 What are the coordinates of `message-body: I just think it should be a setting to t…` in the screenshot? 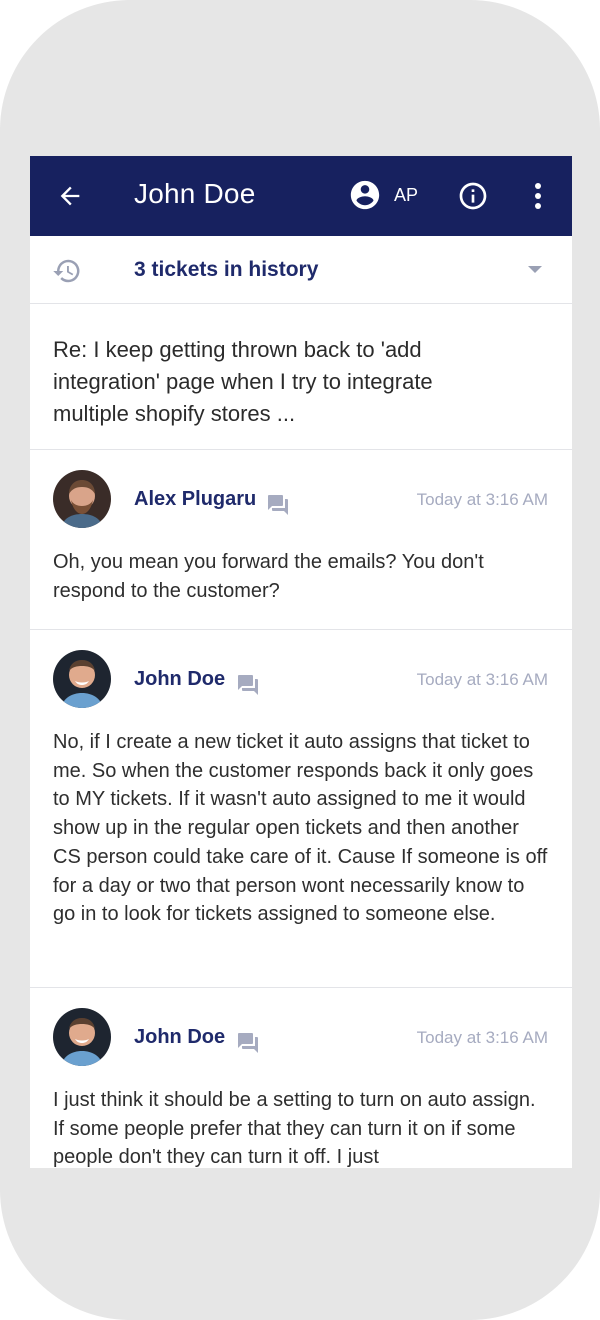 It's located at (294, 1128).